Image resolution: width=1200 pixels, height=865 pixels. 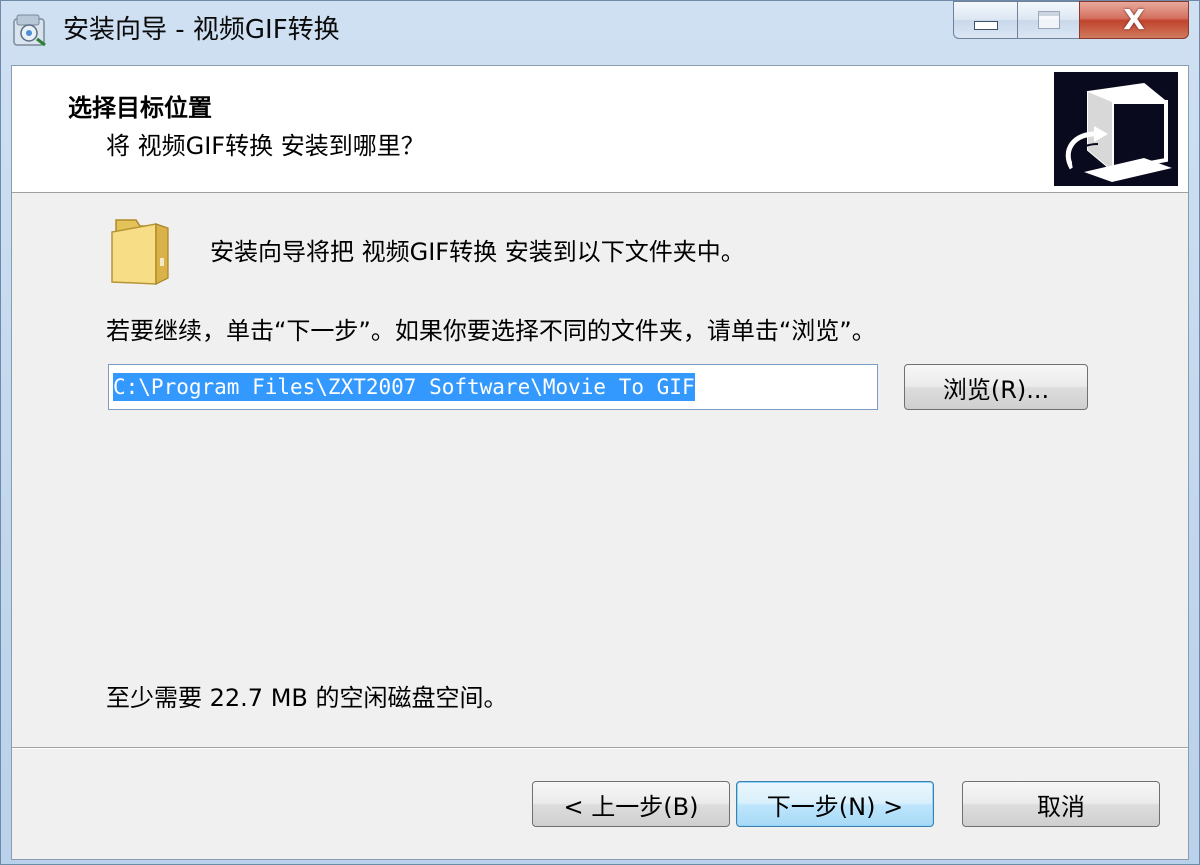 What do you see at coordinates (140, 108) in the screenshot?
I see `page-title: 选择目标位置` at bounding box center [140, 108].